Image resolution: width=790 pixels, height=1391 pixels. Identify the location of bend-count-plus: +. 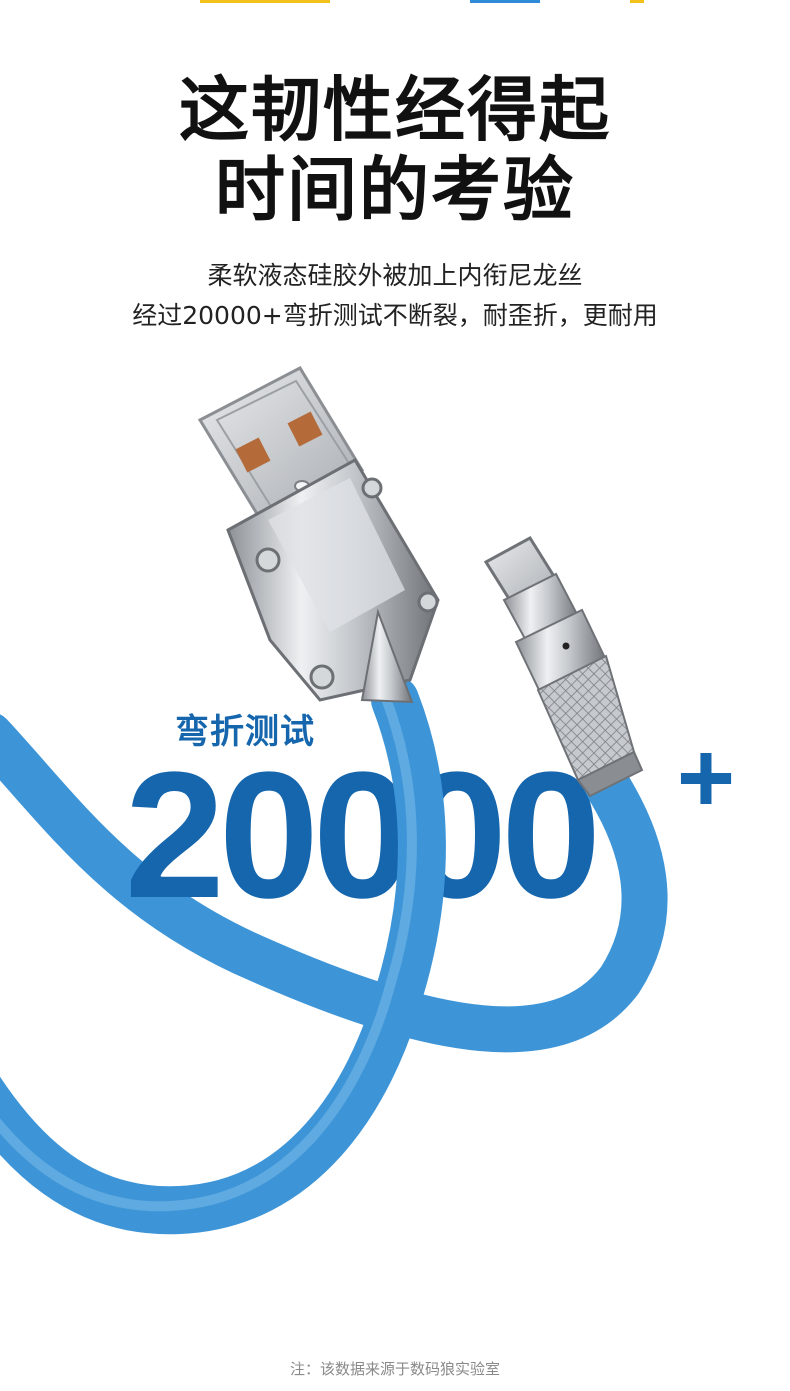
(706, 778).